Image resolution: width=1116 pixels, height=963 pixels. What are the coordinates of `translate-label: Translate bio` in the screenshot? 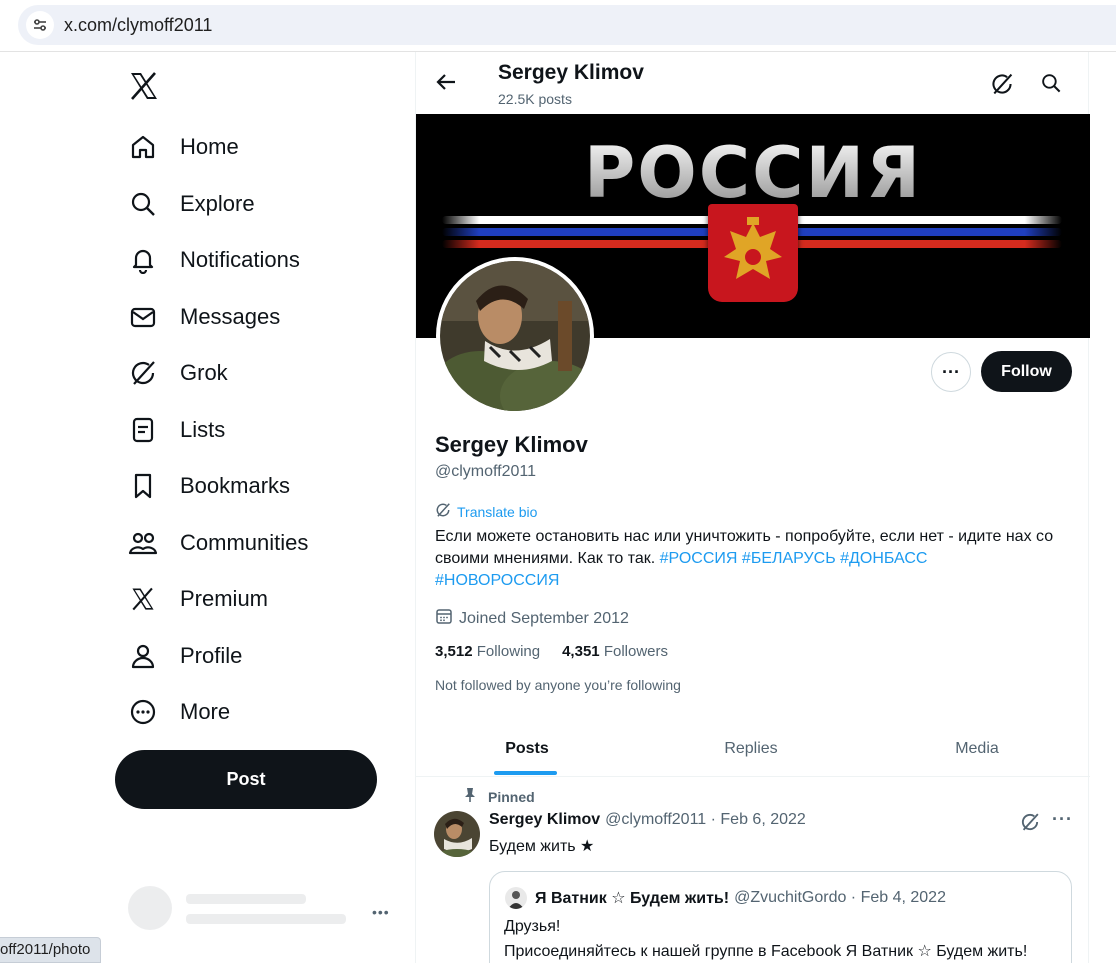 It's located at (497, 511).